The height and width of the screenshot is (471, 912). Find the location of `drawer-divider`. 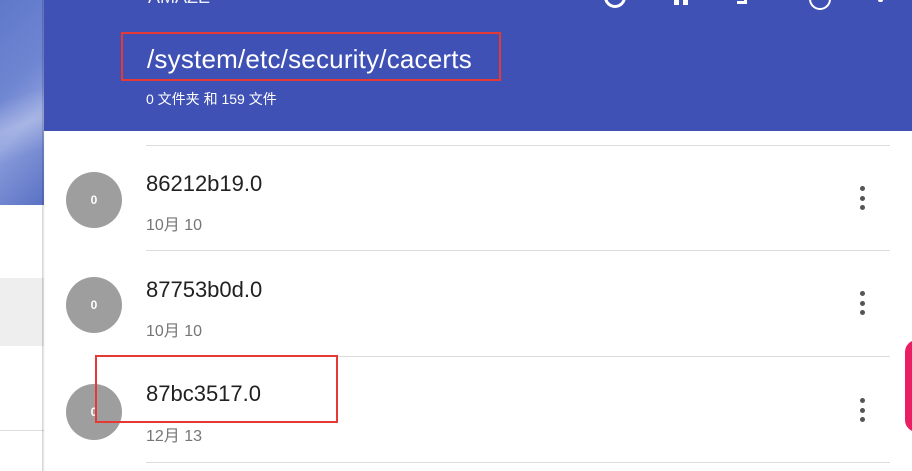

drawer-divider is located at coordinates (22, 430).